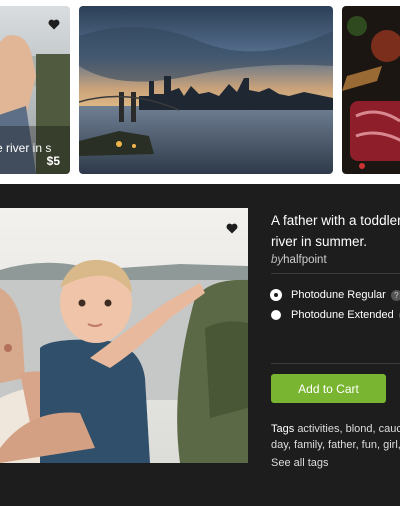  Describe the element at coordinates (328, 388) in the screenshot. I see `add-to-cart-button: Add to Cart` at that location.